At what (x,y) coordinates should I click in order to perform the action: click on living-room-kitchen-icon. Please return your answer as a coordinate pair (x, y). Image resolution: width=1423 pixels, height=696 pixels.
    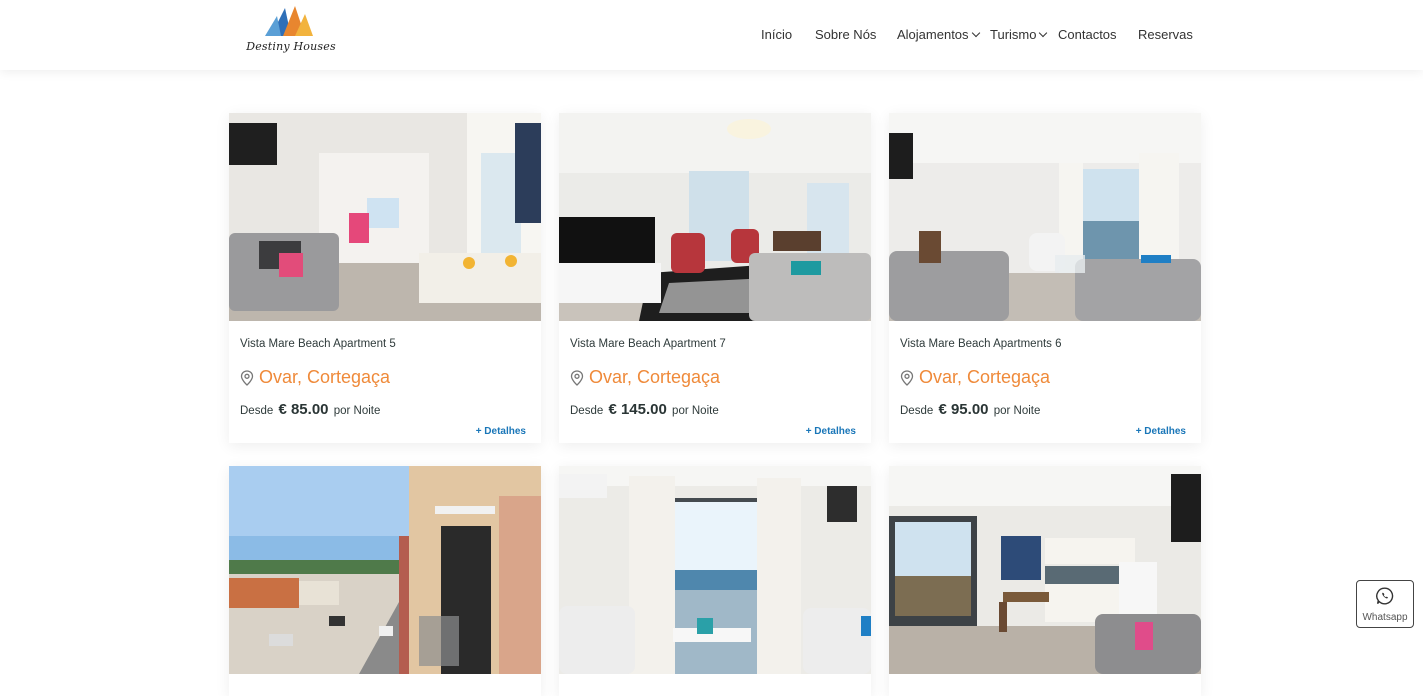
    Looking at the image, I should click on (385, 217).